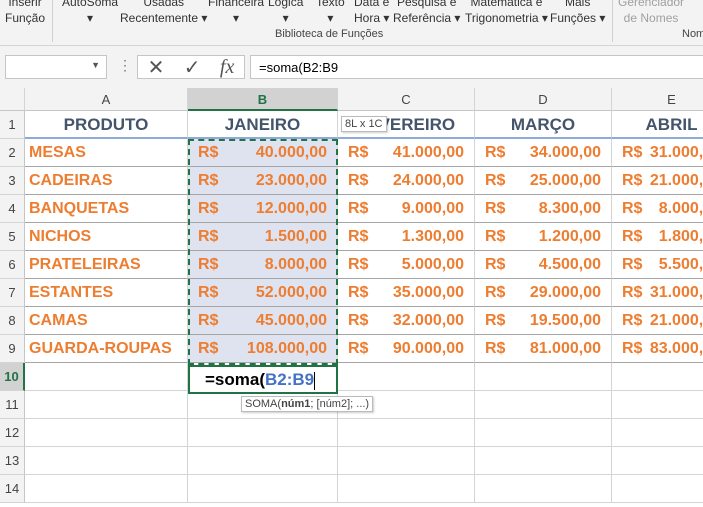  Describe the element at coordinates (263, 321) in the screenshot. I see `value-cell: R$ 45.000,00` at that location.